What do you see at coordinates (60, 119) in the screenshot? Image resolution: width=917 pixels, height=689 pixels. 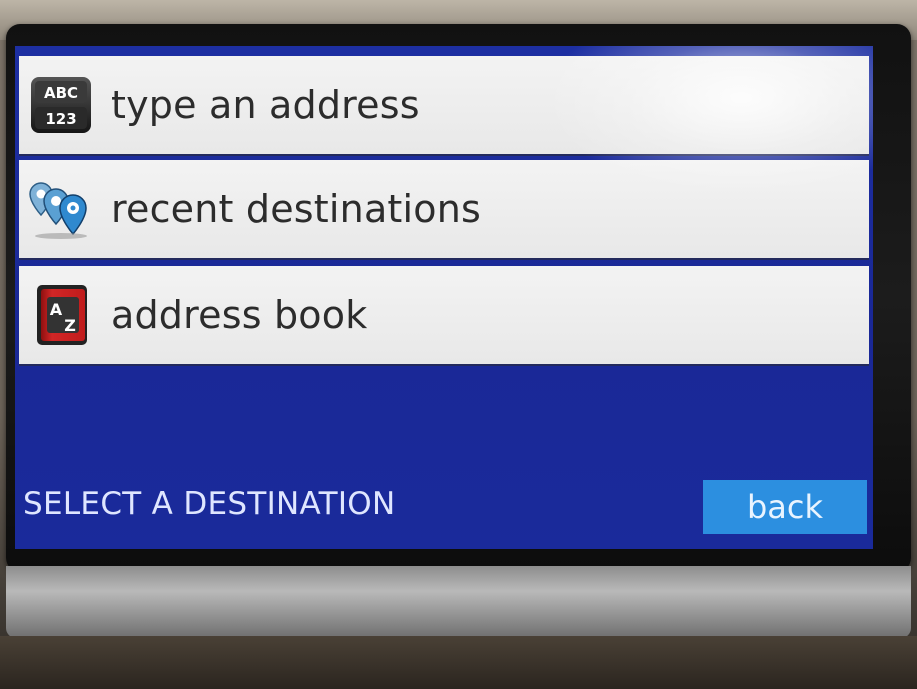 I see `icon-text-123: 123` at bounding box center [60, 119].